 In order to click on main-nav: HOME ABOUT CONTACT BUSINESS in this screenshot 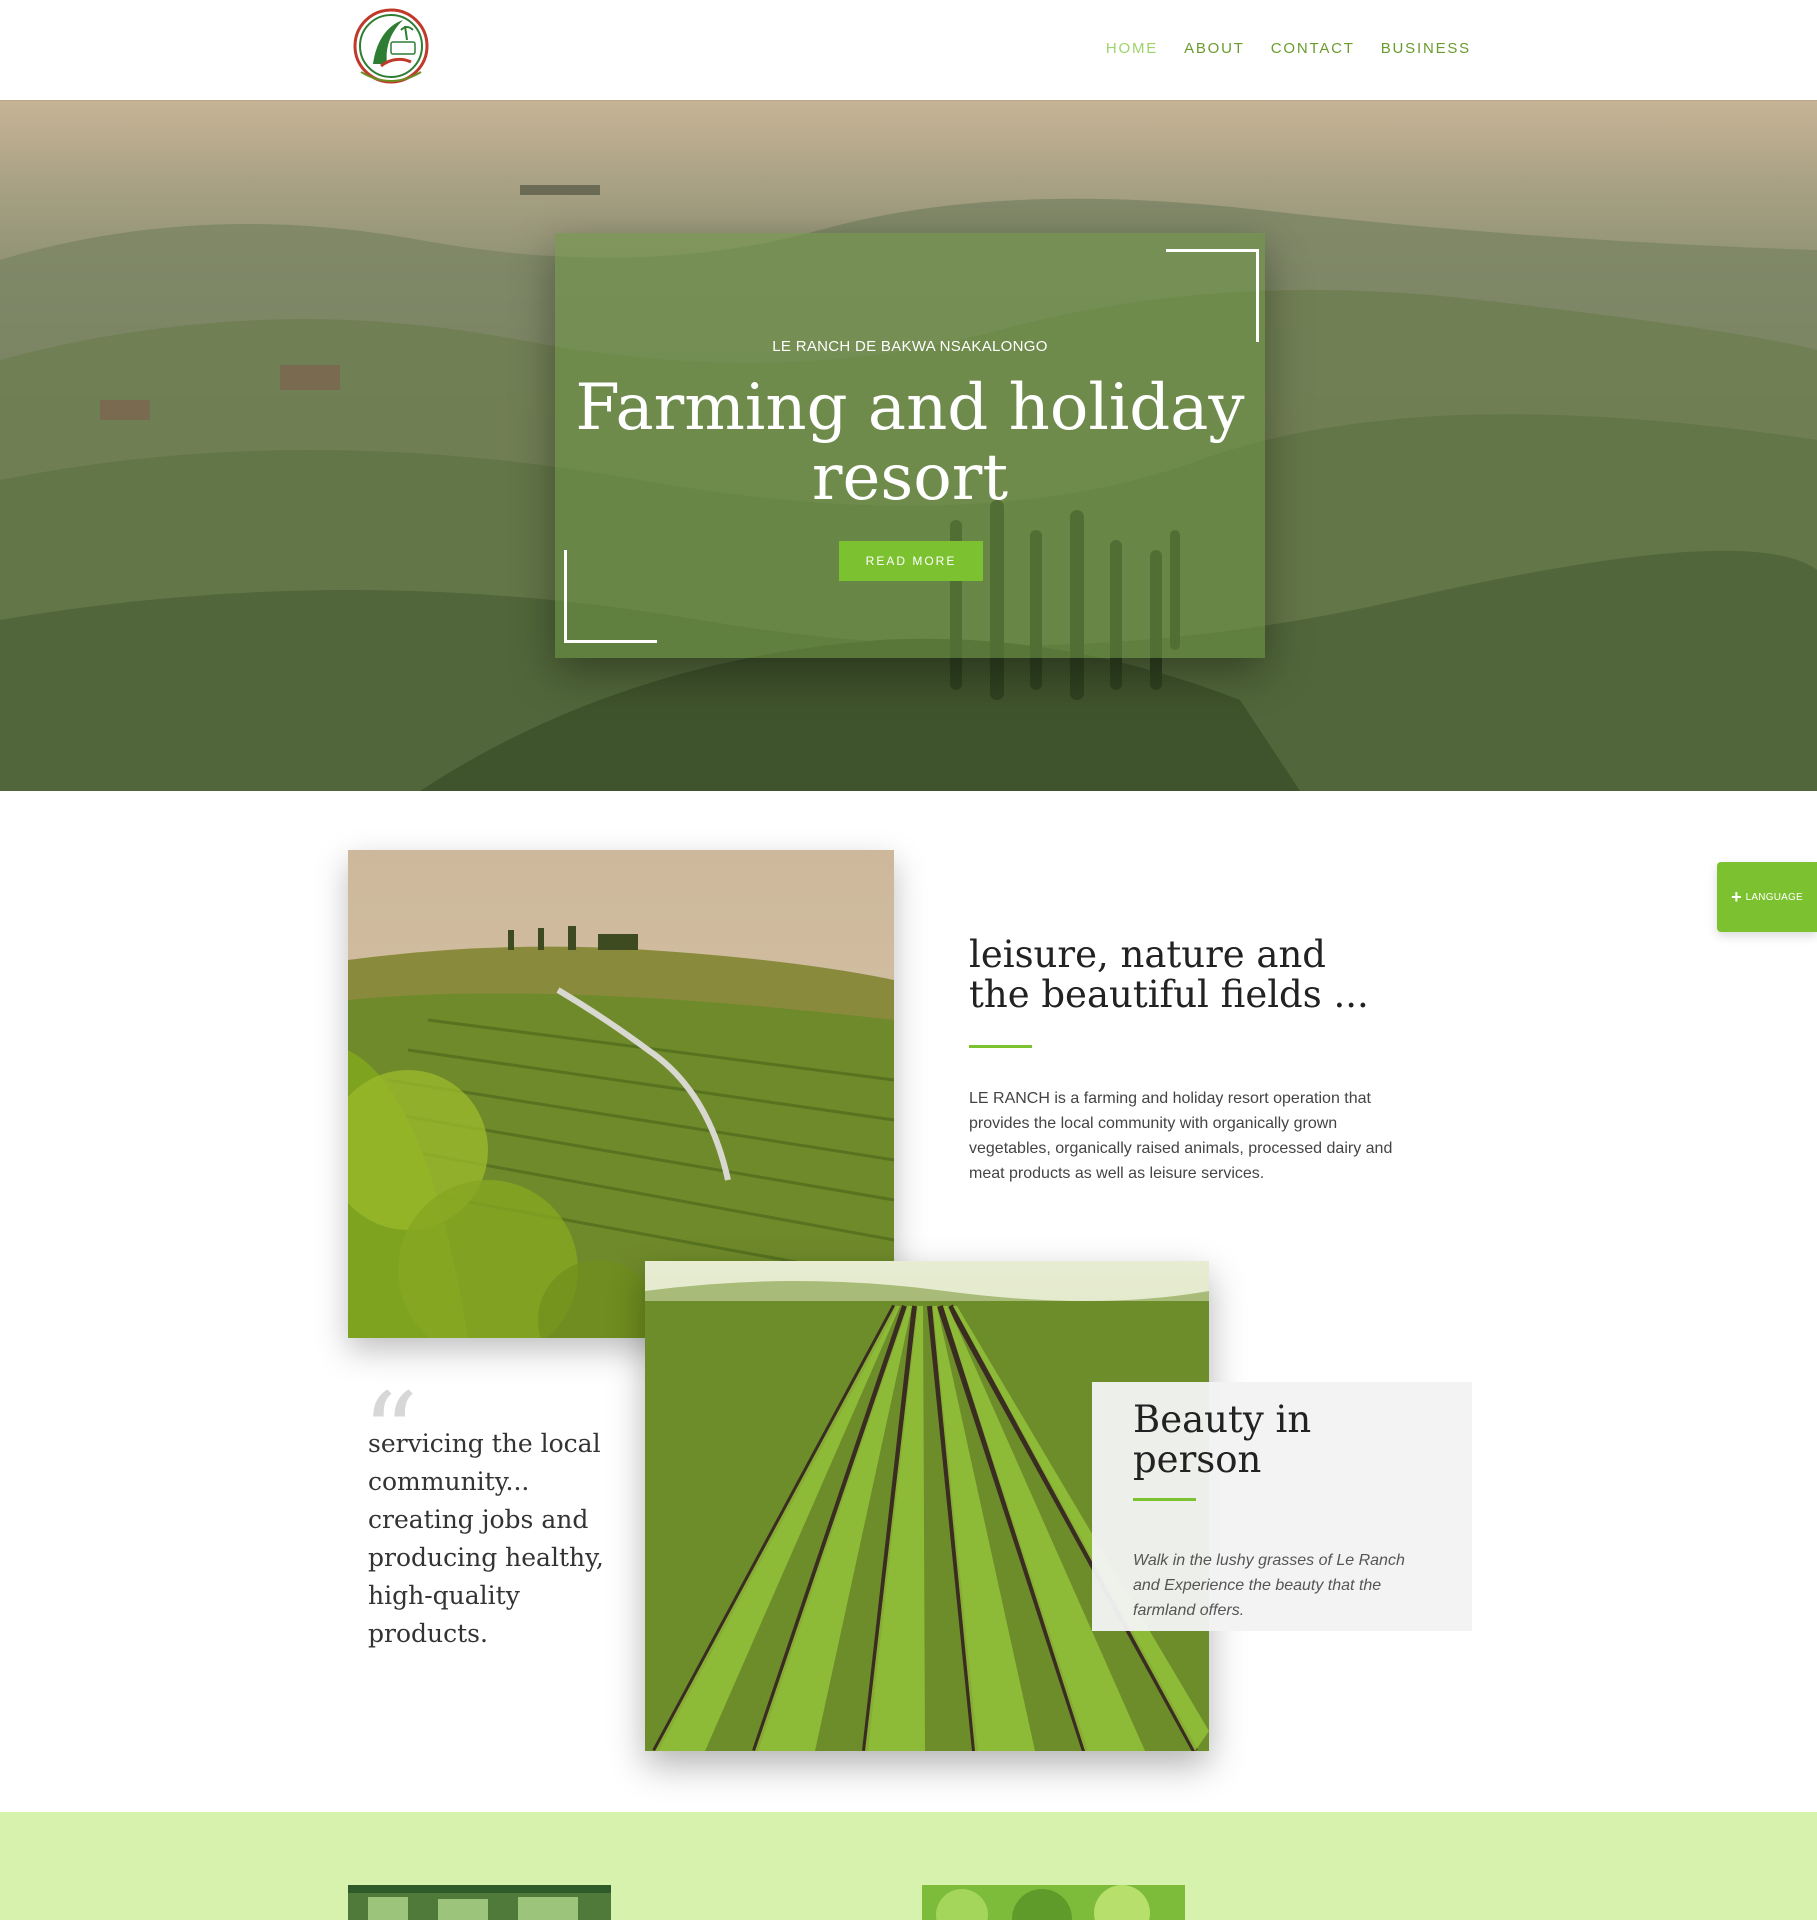, I will do `click(1288, 48)`.